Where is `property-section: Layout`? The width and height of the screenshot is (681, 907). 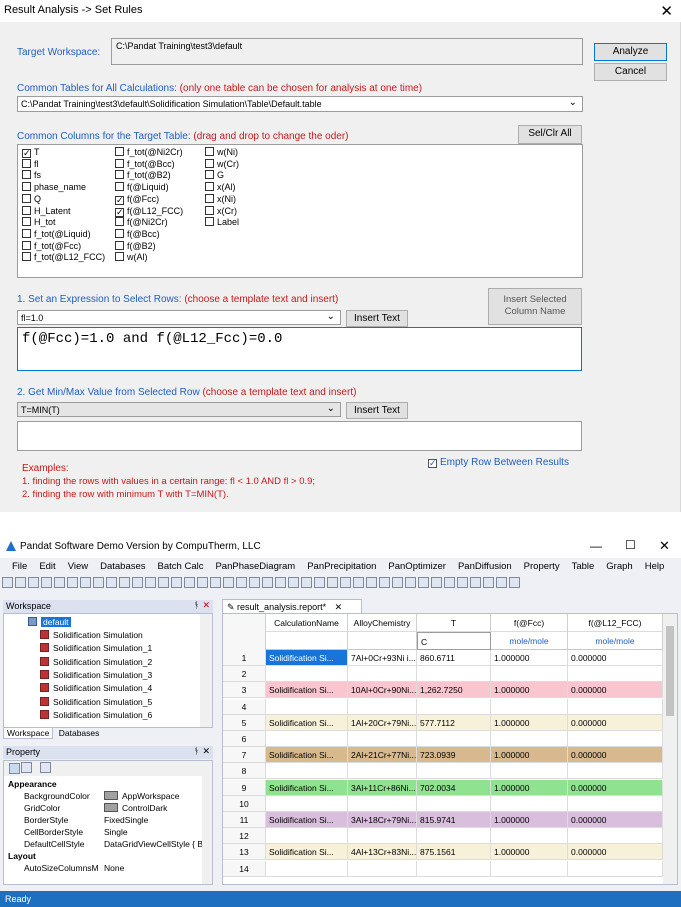
property-section: Layout is located at coordinates (22, 856).